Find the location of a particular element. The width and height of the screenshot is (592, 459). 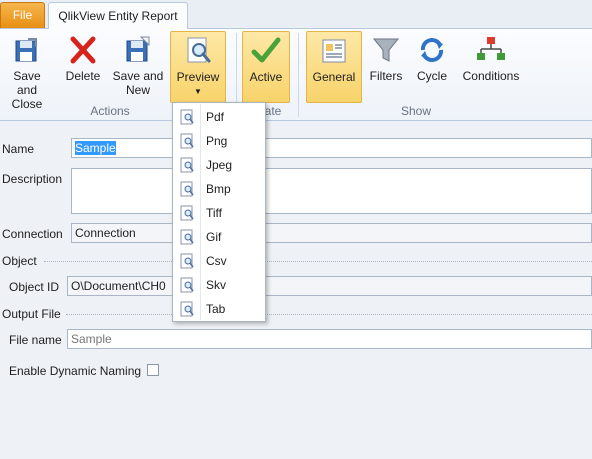

menu-item-label: Jpeg is located at coordinates (219, 165).